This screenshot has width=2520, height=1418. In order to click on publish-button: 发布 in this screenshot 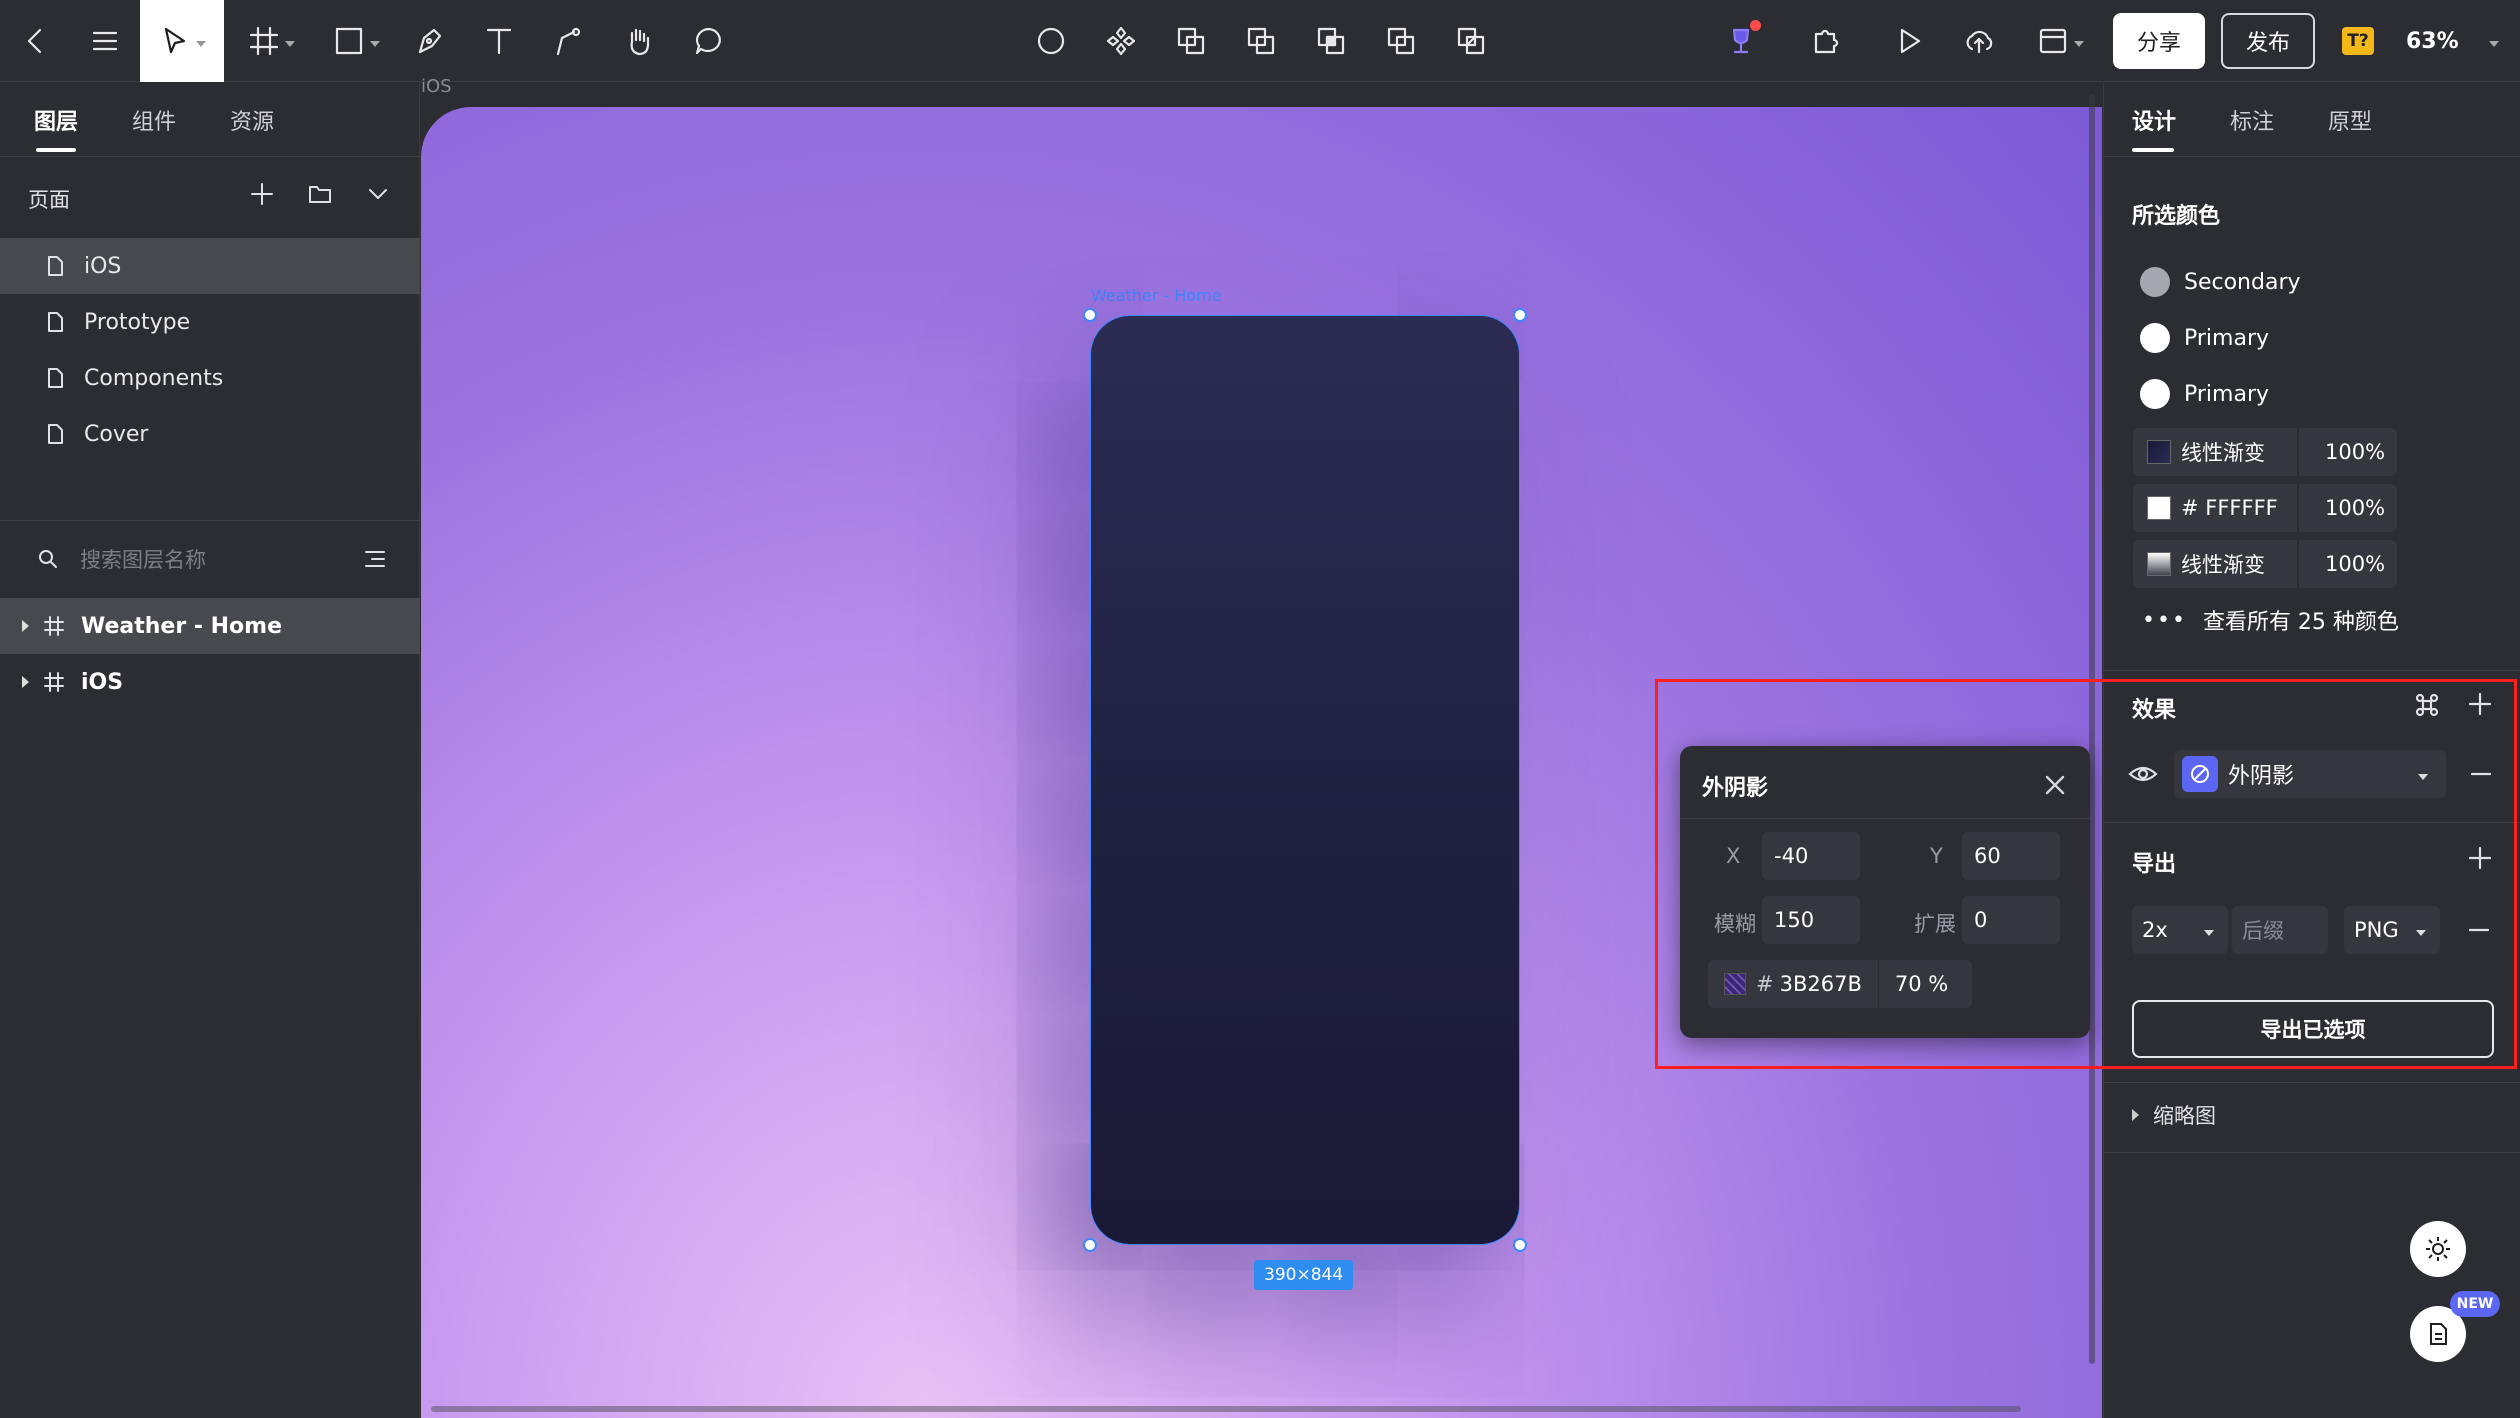, I will do `click(2268, 41)`.